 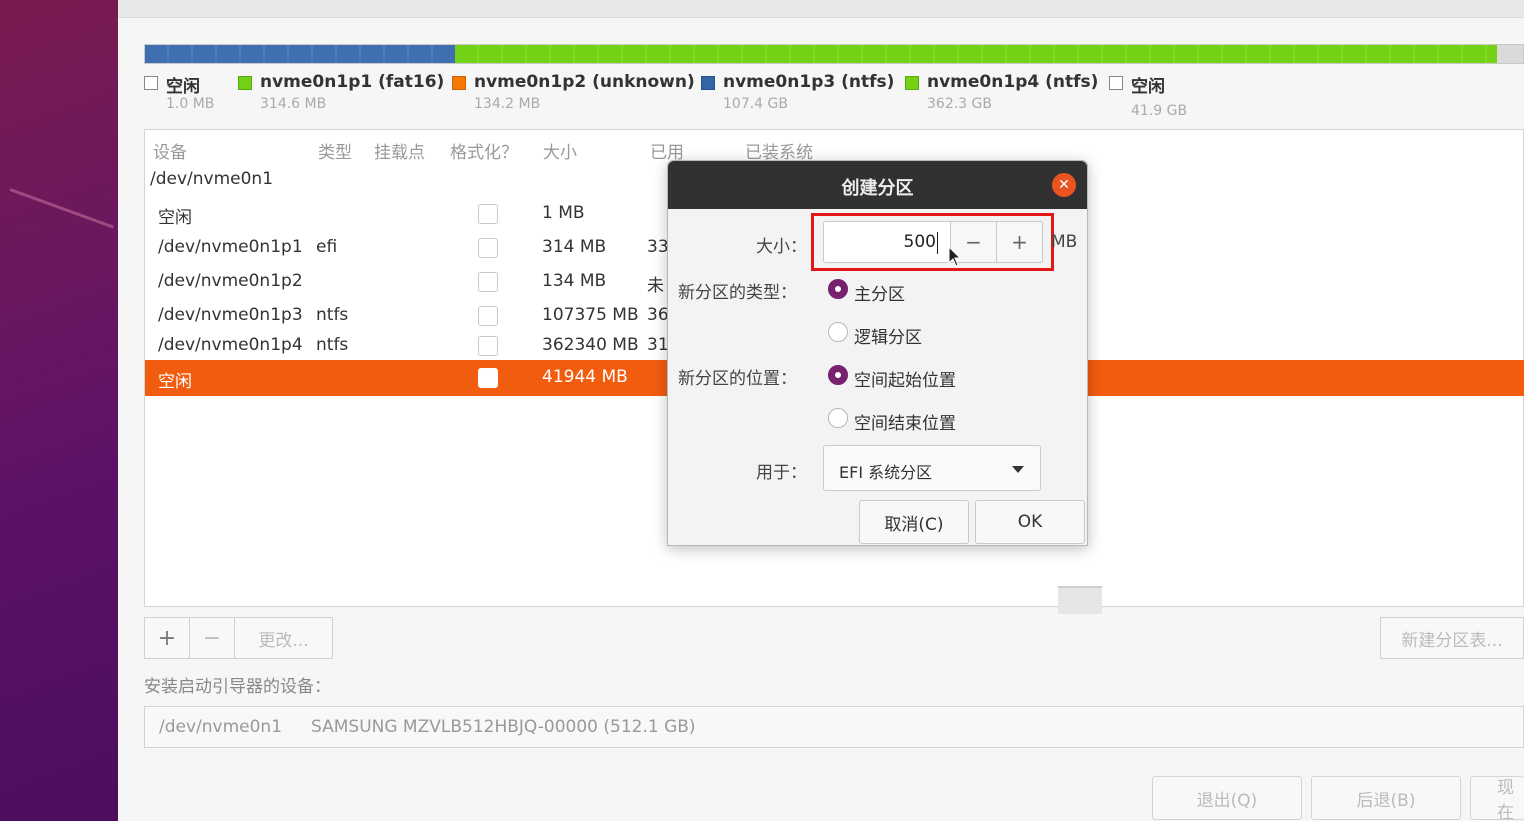 I want to click on row-size: 362340 MB, so click(x=590, y=345).